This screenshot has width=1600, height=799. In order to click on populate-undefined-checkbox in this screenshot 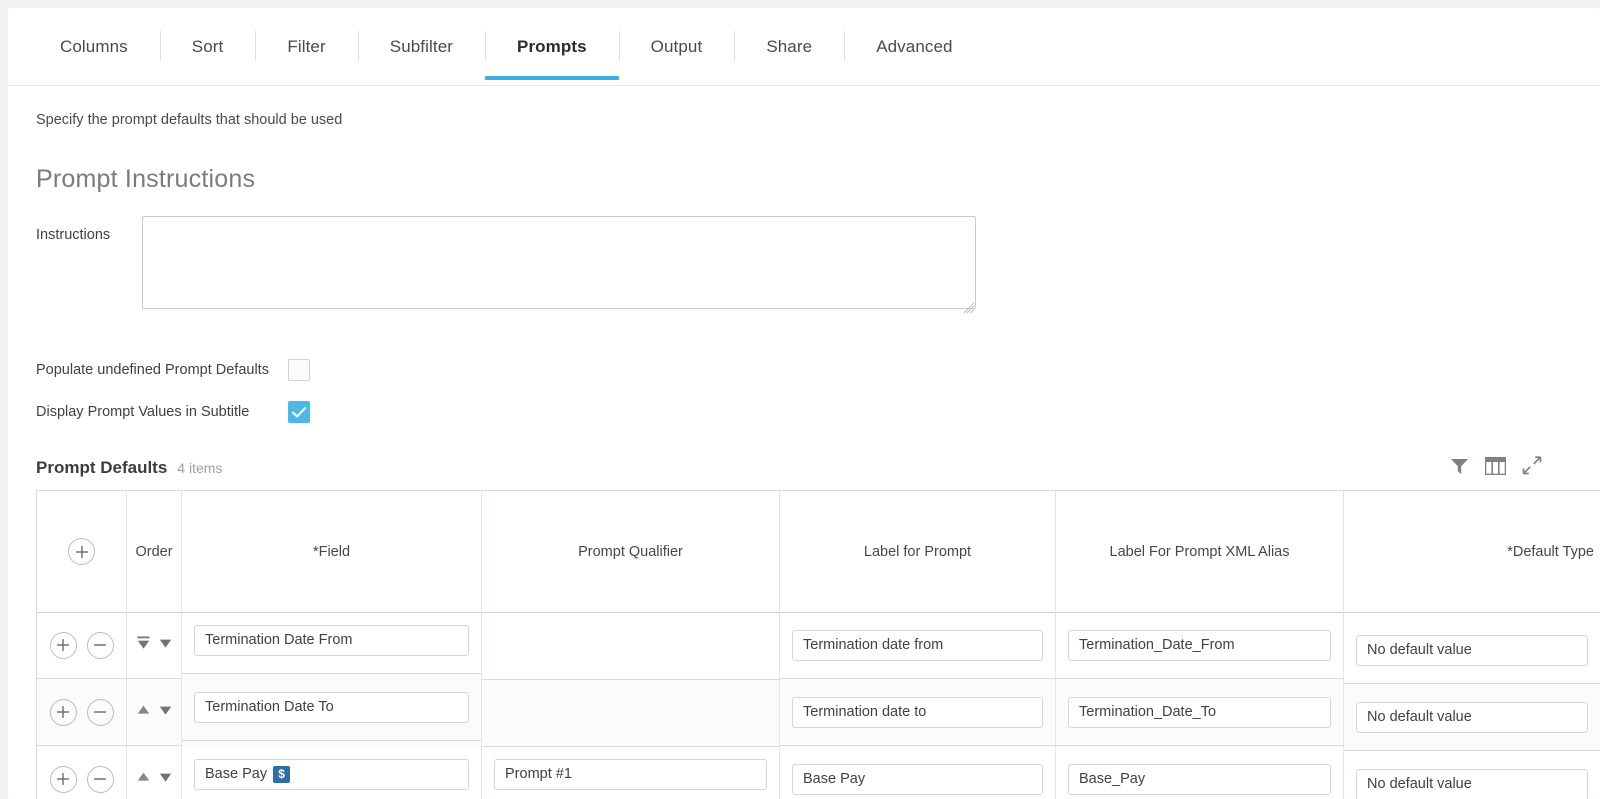, I will do `click(299, 370)`.